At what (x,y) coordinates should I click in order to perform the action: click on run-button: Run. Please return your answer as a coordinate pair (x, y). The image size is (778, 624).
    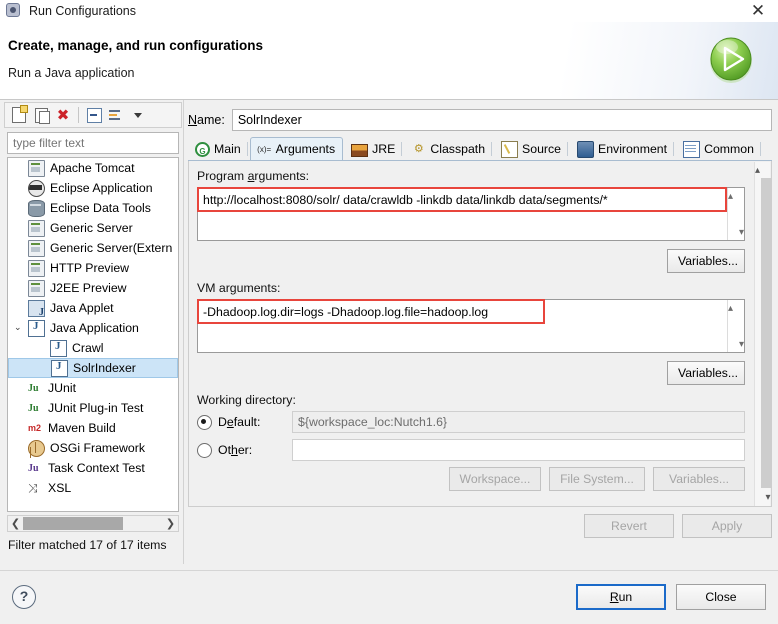
    Looking at the image, I should click on (621, 597).